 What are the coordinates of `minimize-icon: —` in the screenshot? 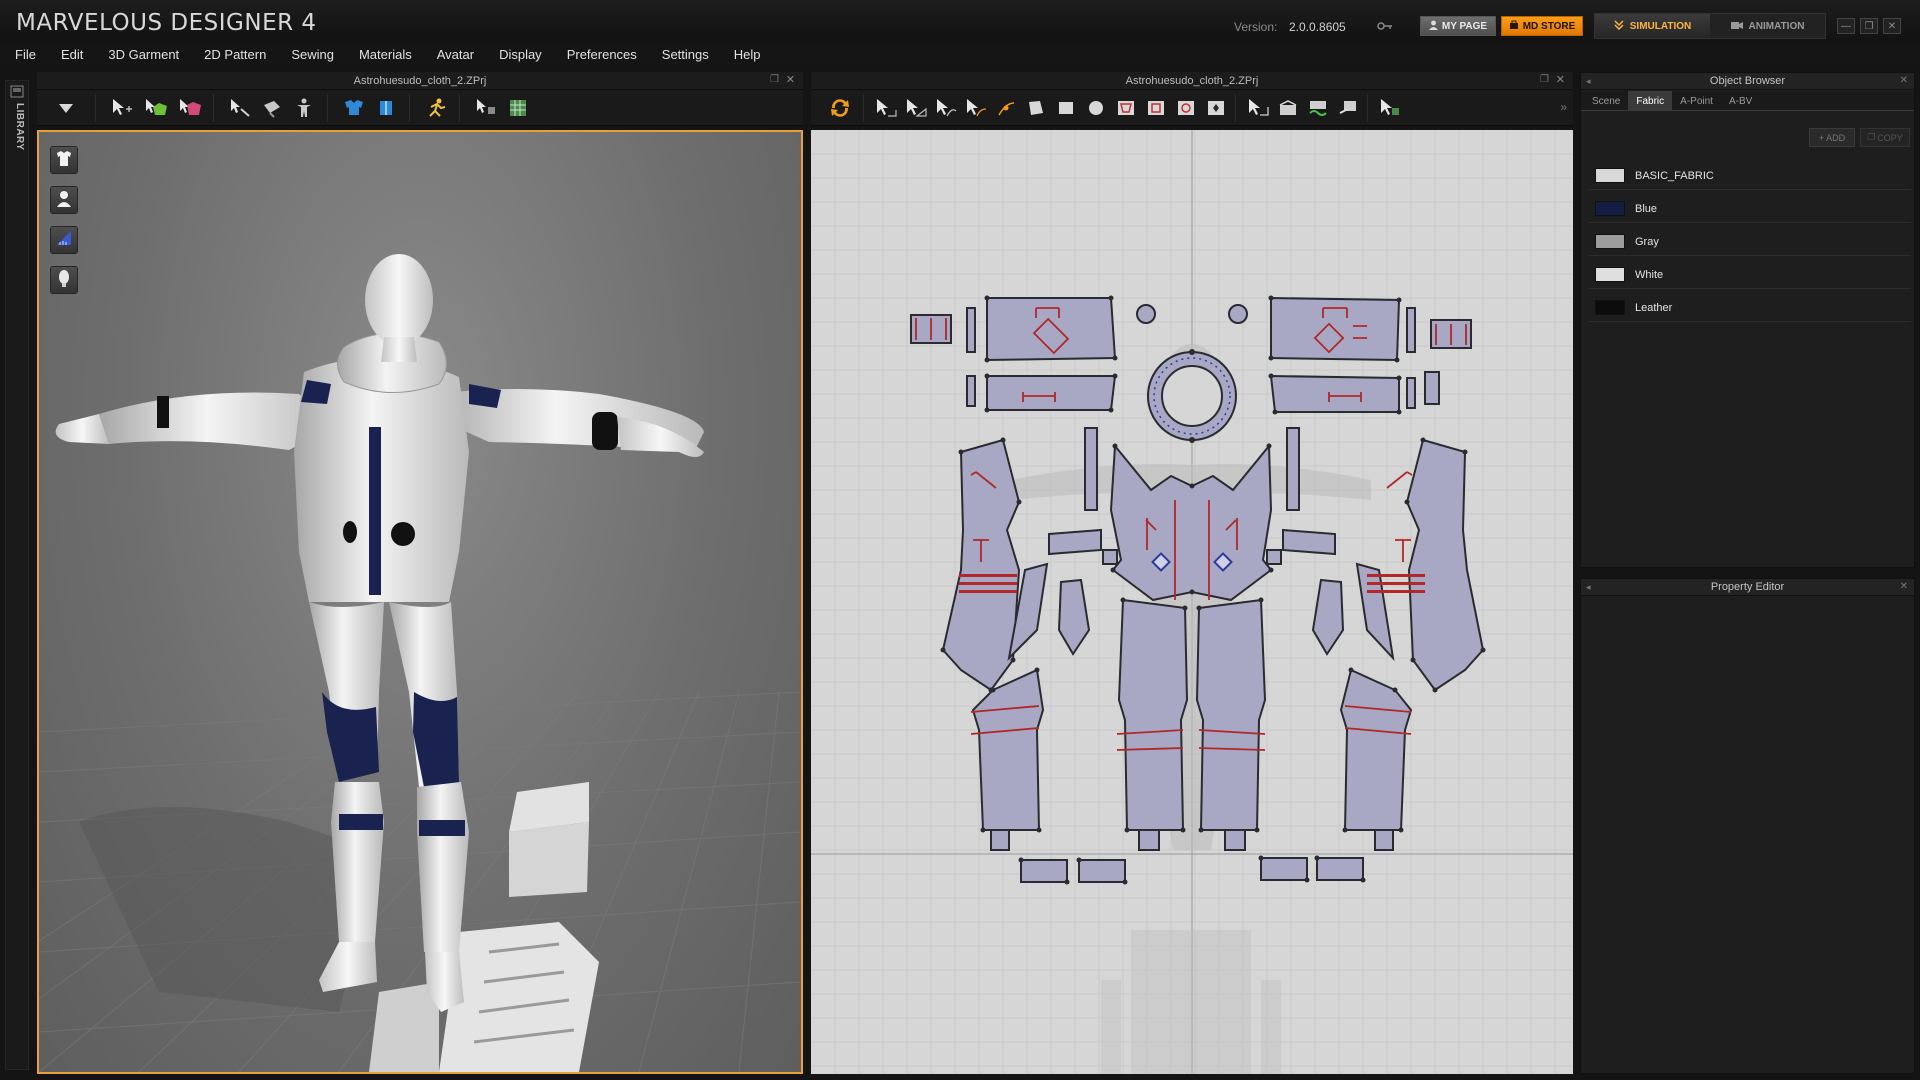 It's located at (1846, 26).